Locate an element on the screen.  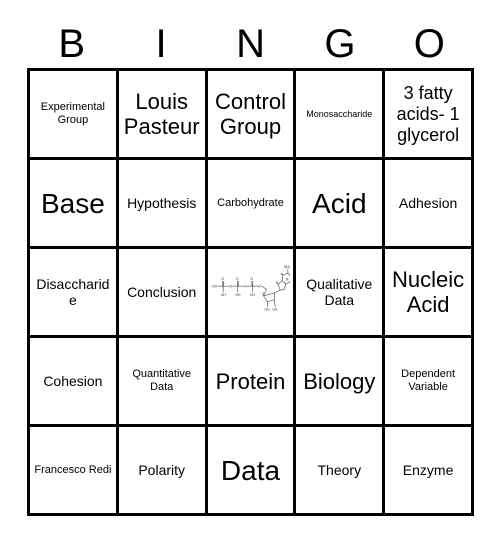
header-letter-g: G is located at coordinates (340, 44).